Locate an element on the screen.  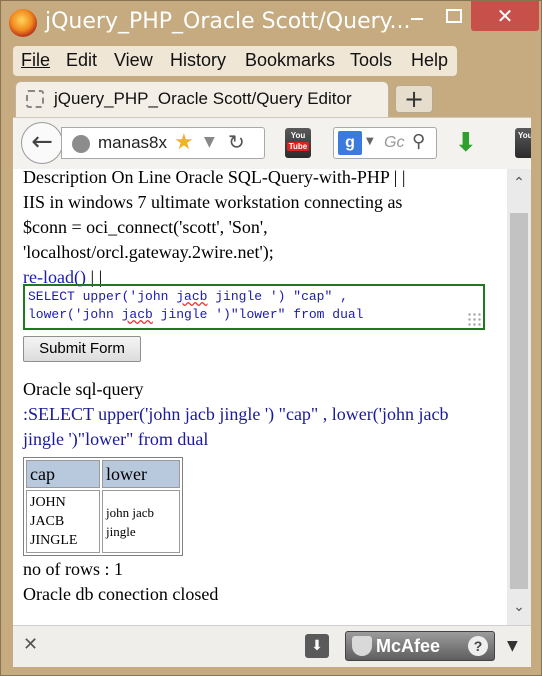
sql-text: lower('john is located at coordinates (75, 314).